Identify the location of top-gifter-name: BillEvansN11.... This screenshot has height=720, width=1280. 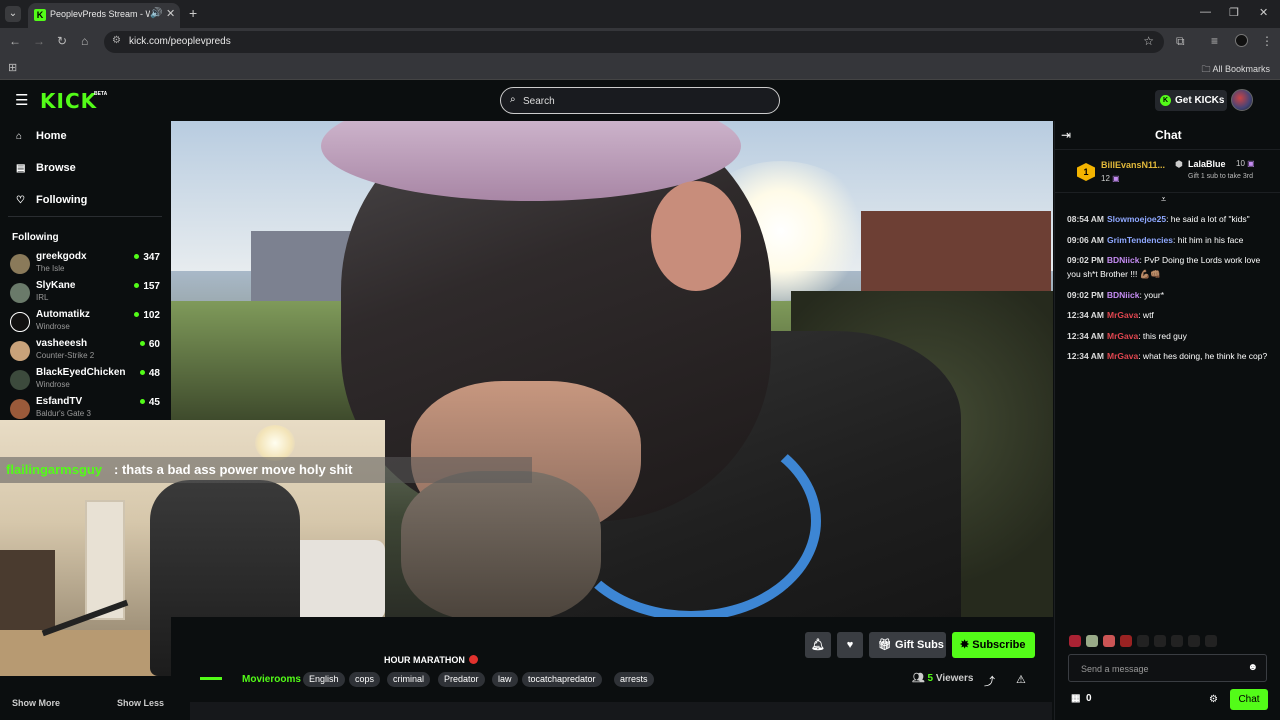
(1135, 165).